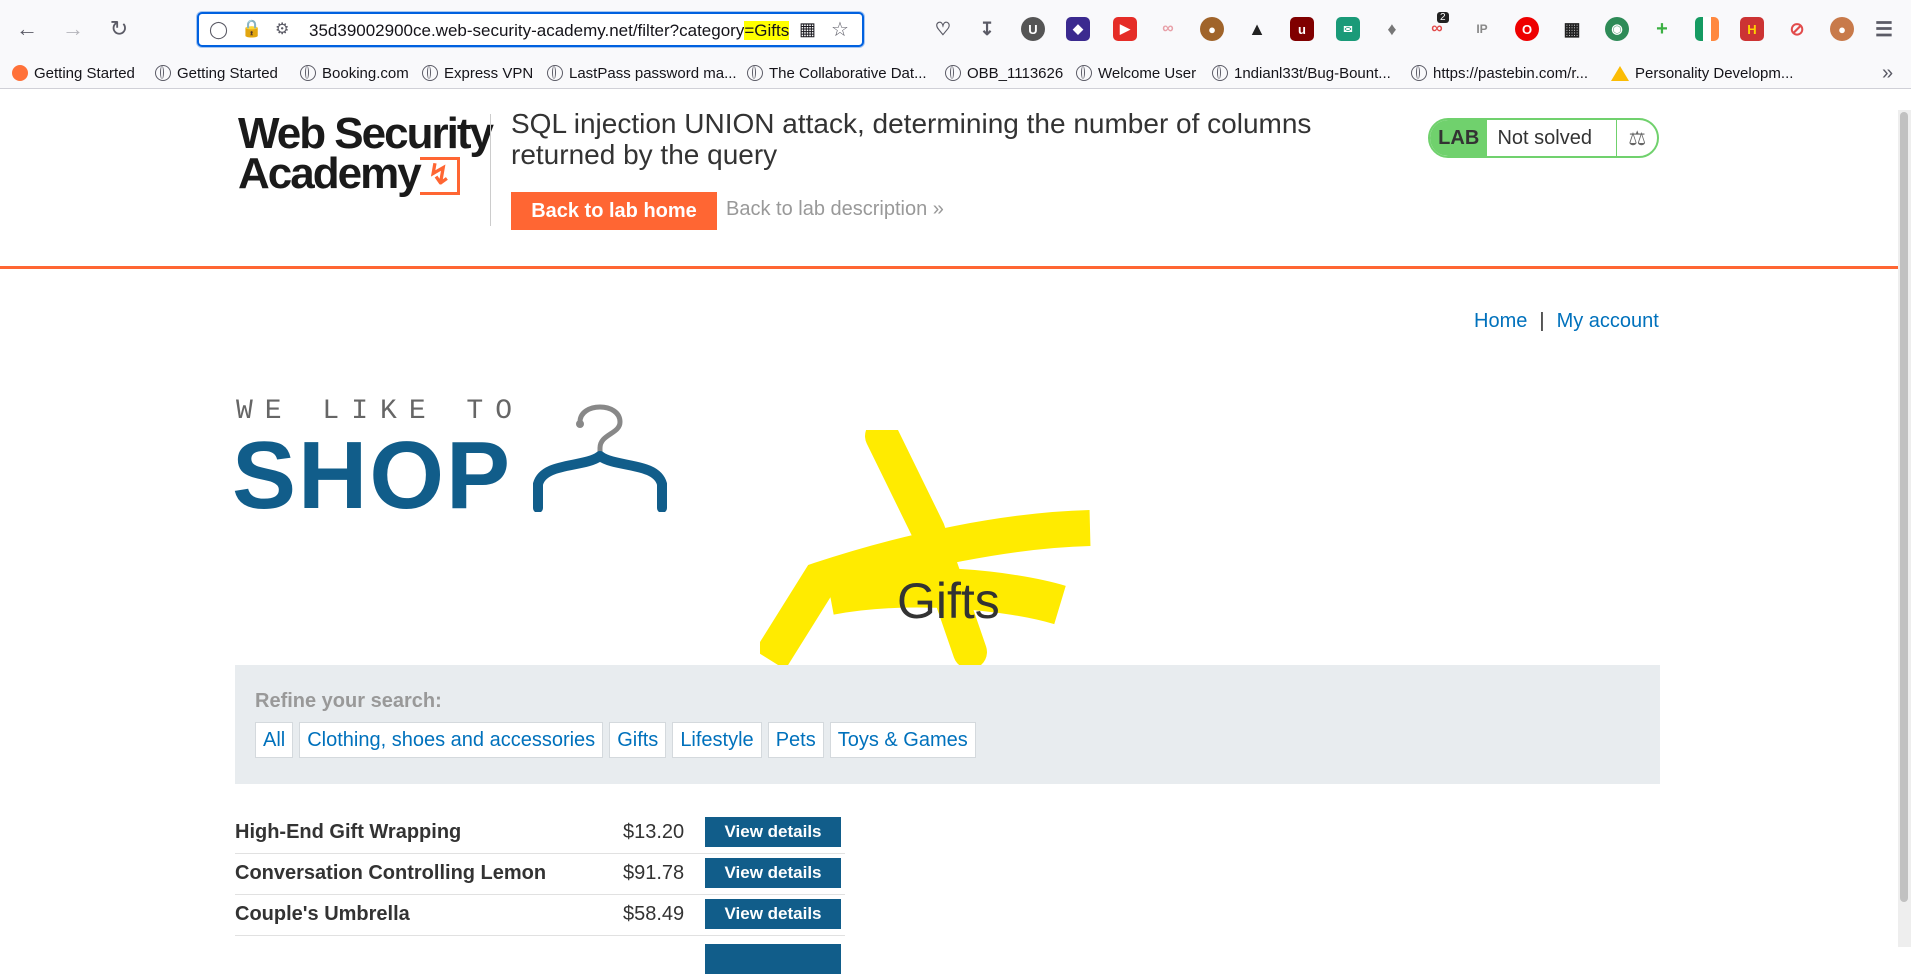 This screenshot has height=976, width=1911. I want to click on double-chevron-right-icon: », so click(938, 209).